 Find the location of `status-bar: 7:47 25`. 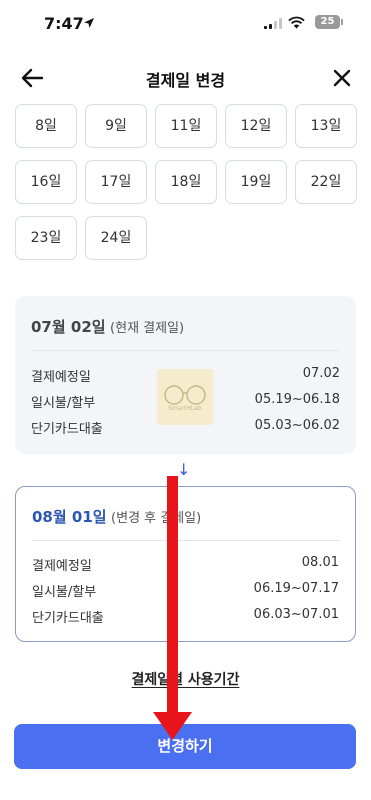

status-bar: 7:47 25 is located at coordinates (185, 23).